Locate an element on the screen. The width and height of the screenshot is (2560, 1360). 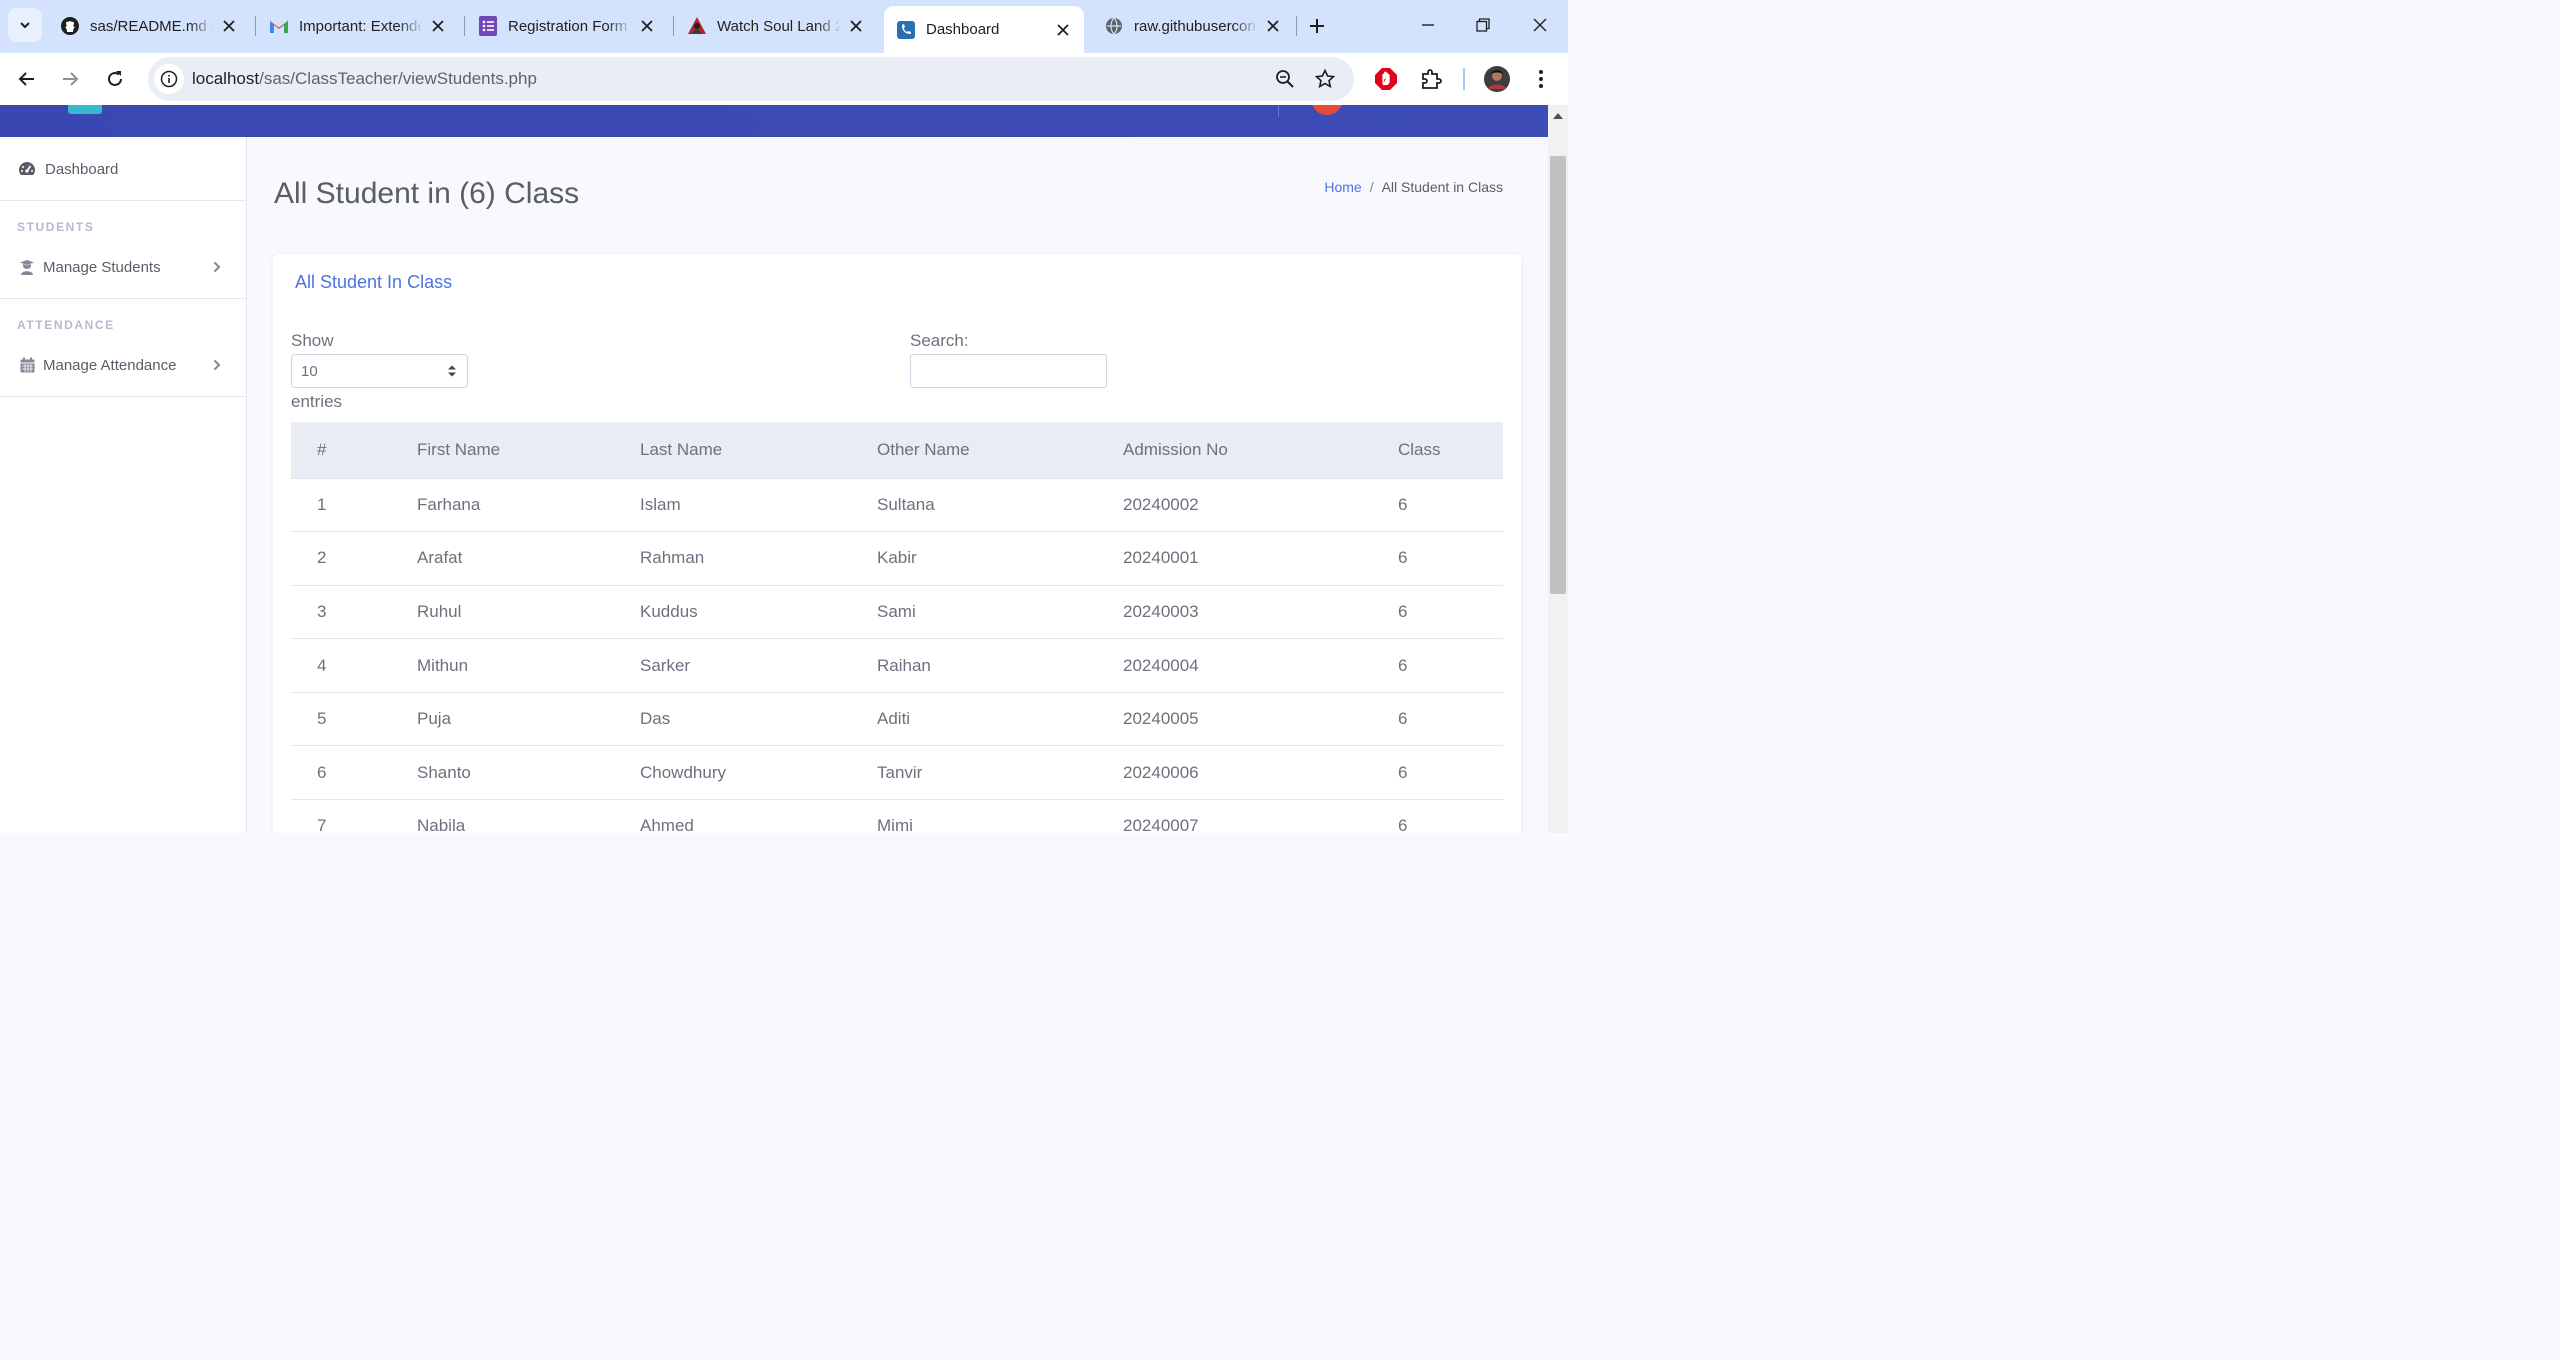
zoom-out-icon is located at coordinates (1285, 79).